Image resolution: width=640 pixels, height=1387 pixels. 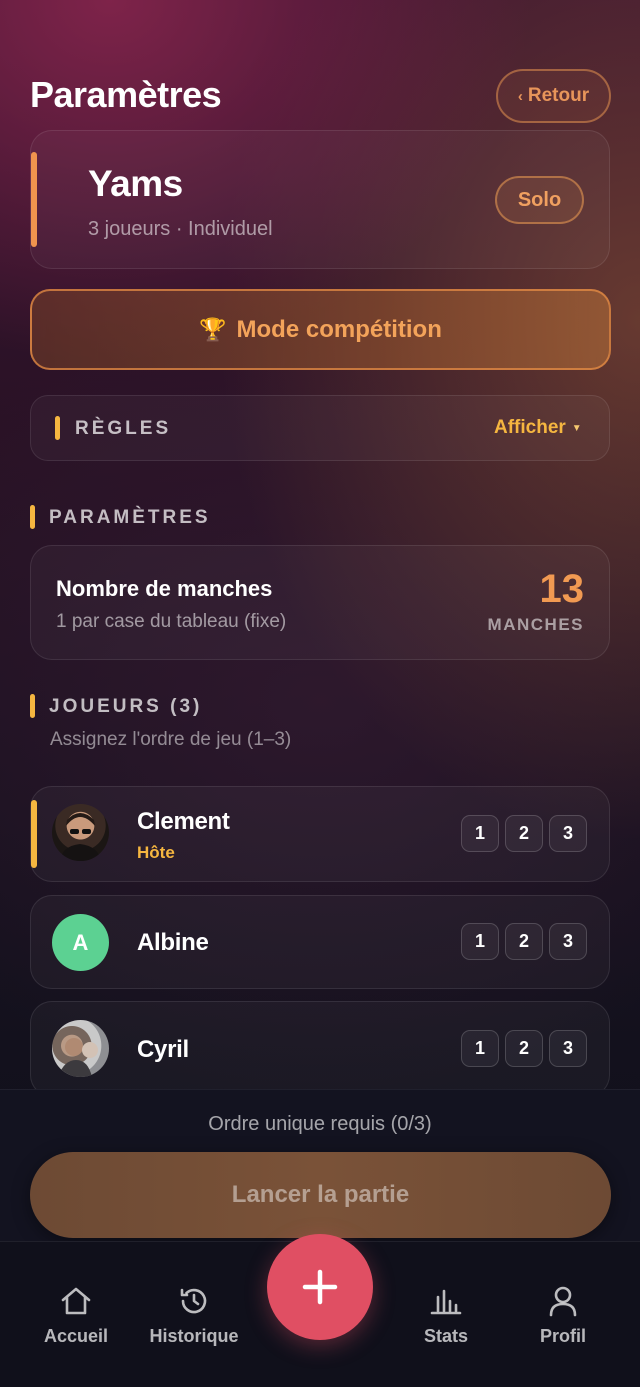 I want to click on nav-item-history: Historique, so click(x=194, y=1315).